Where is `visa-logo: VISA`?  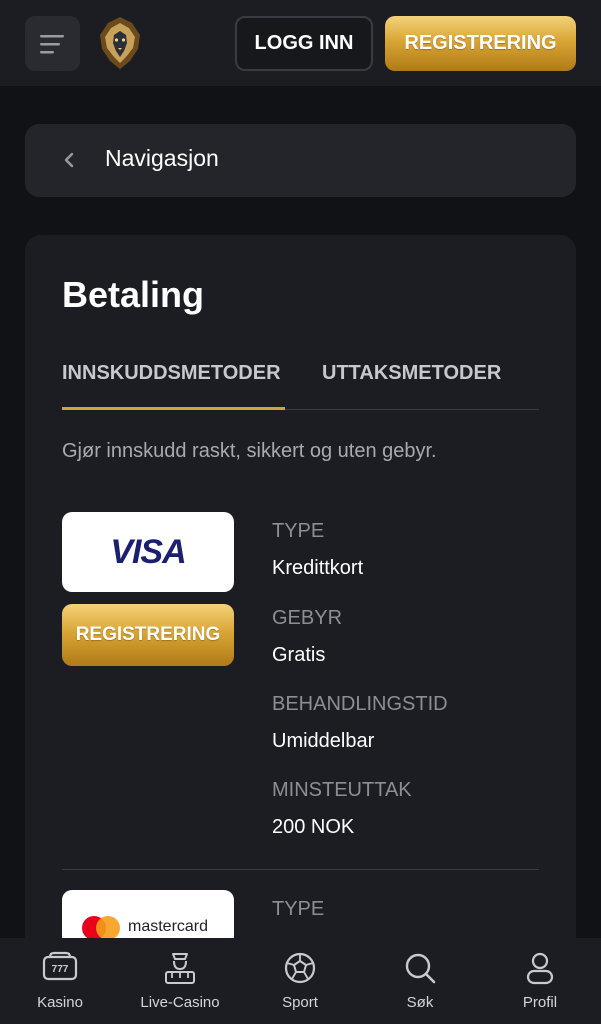
visa-logo: VISA is located at coordinates (148, 552).